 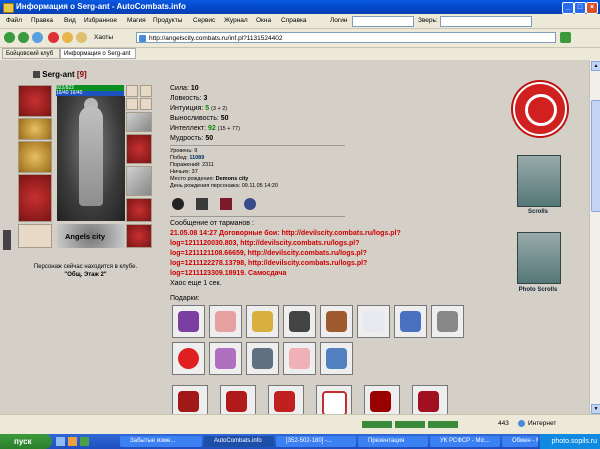 I want to click on photo-scrolls-banner-icon, so click(x=539, y=258).